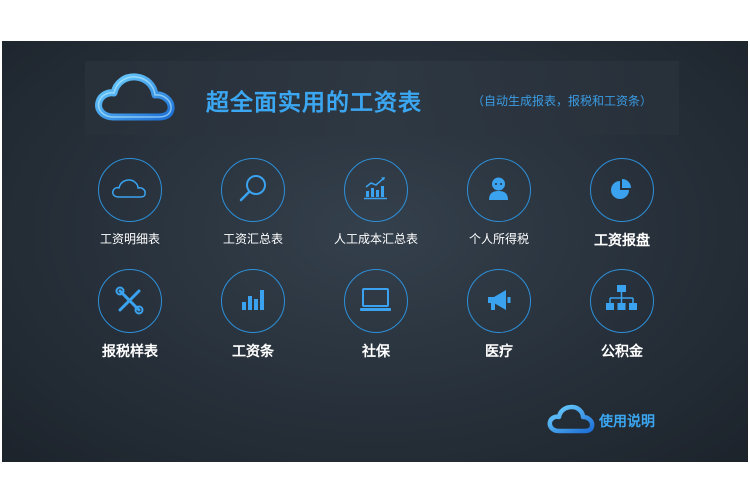 This screenshot has width=750, height=501. Describe the element at coordinates (624, 324) in the screenshot. I see `tile-housing-fund: 公积金` at that location.